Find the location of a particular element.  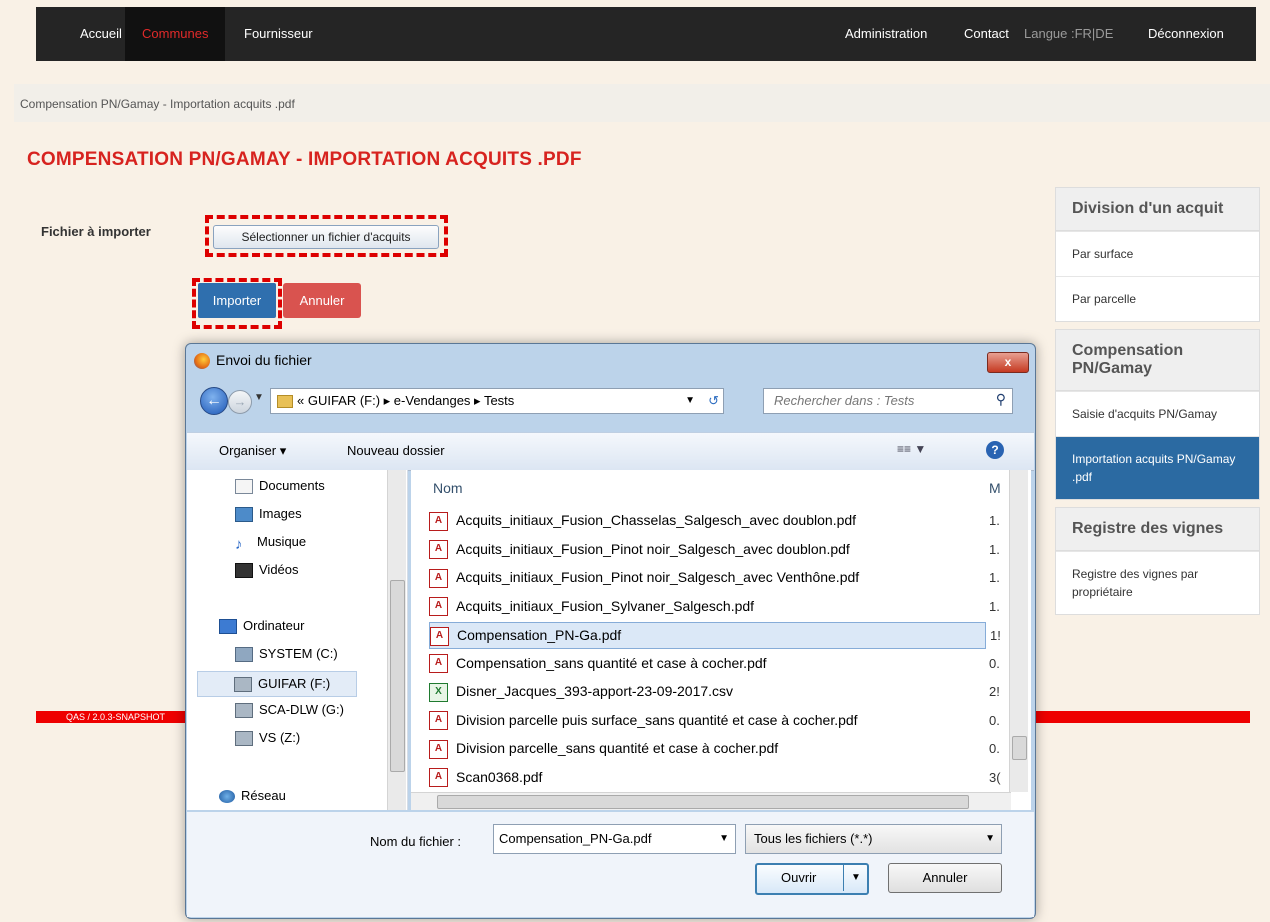

file-name: Compensation_PN-Ga.pdf is located at coordinates (539, 635).